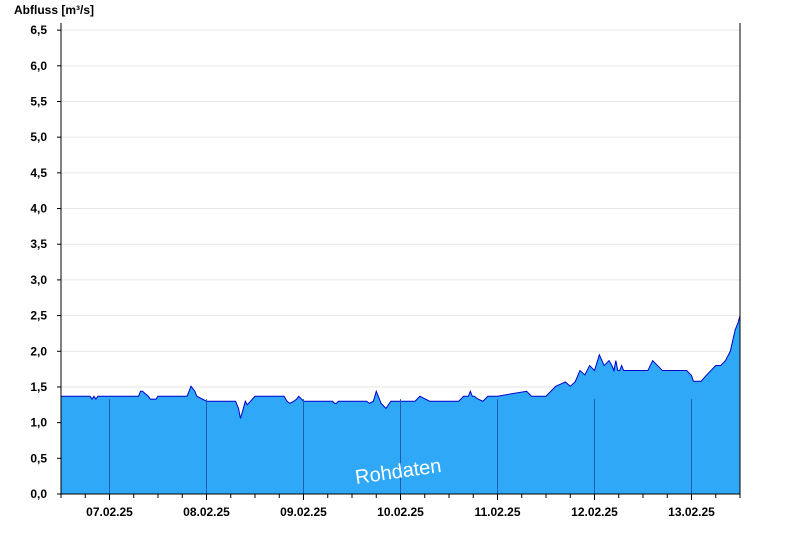 This screenshot has width=800, height=550. Describe the element at coordinates (691, 512) in the screenshot. I see `x-tick-label: 13.02.25` at that location.